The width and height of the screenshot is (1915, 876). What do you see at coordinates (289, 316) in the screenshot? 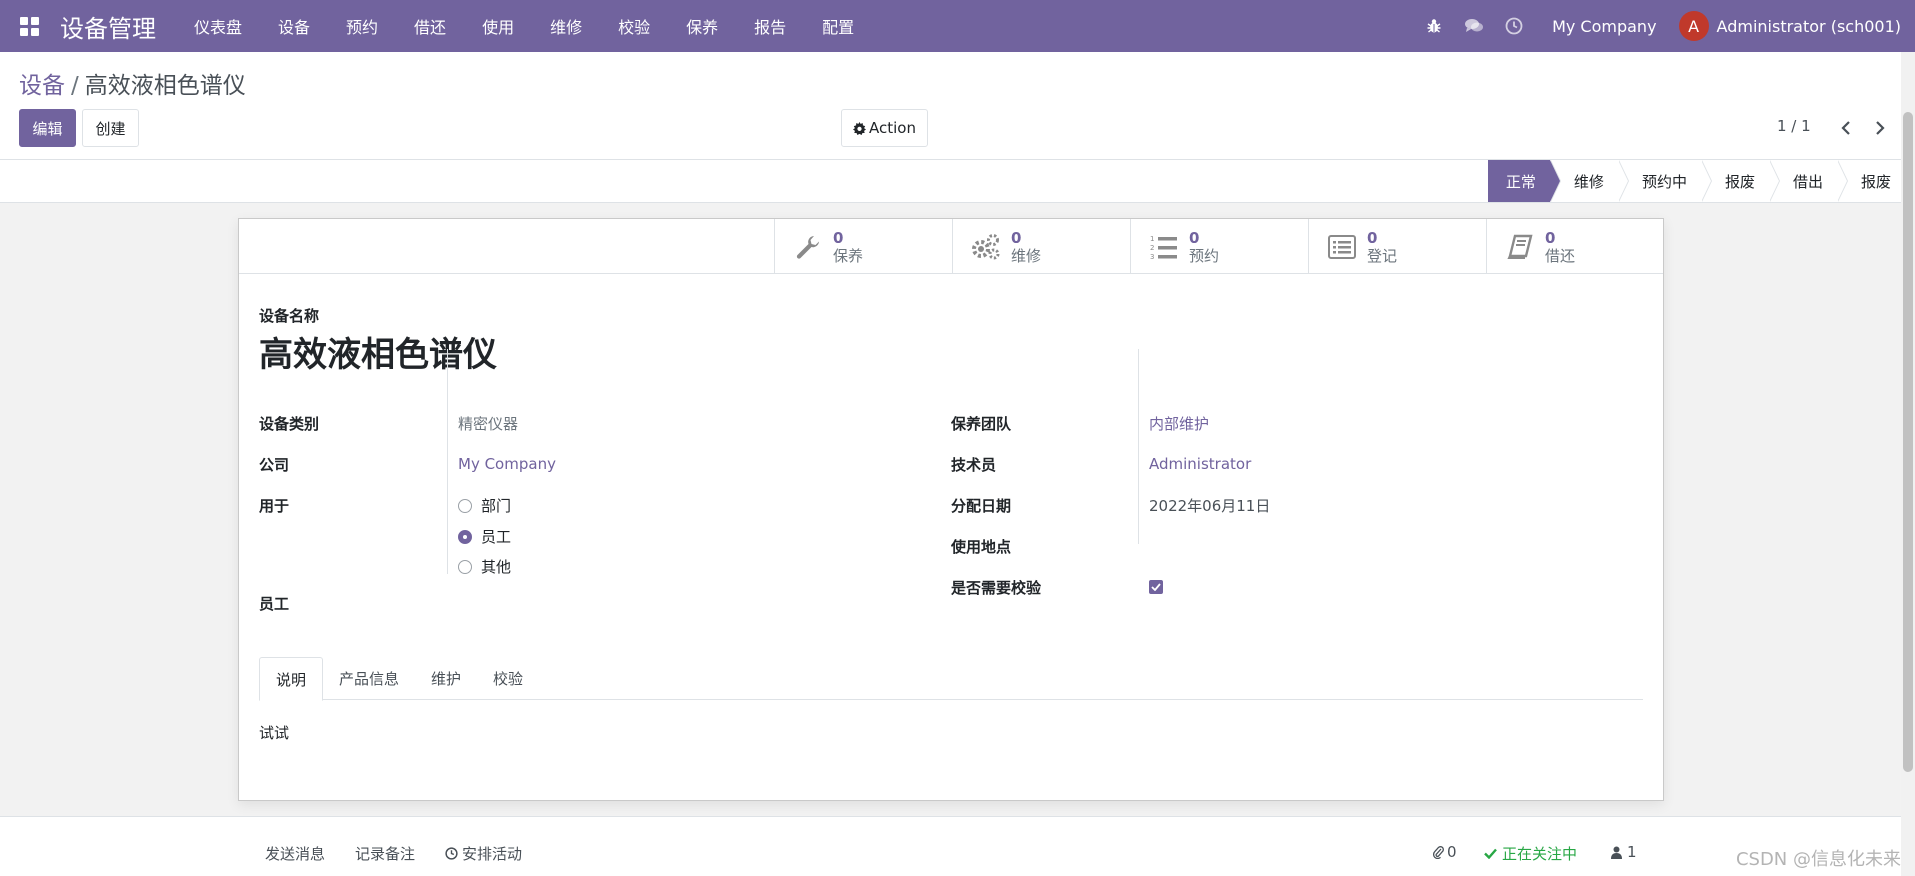
I see `equipment-name-label: 设备名称` at bounding box center [289, 316].